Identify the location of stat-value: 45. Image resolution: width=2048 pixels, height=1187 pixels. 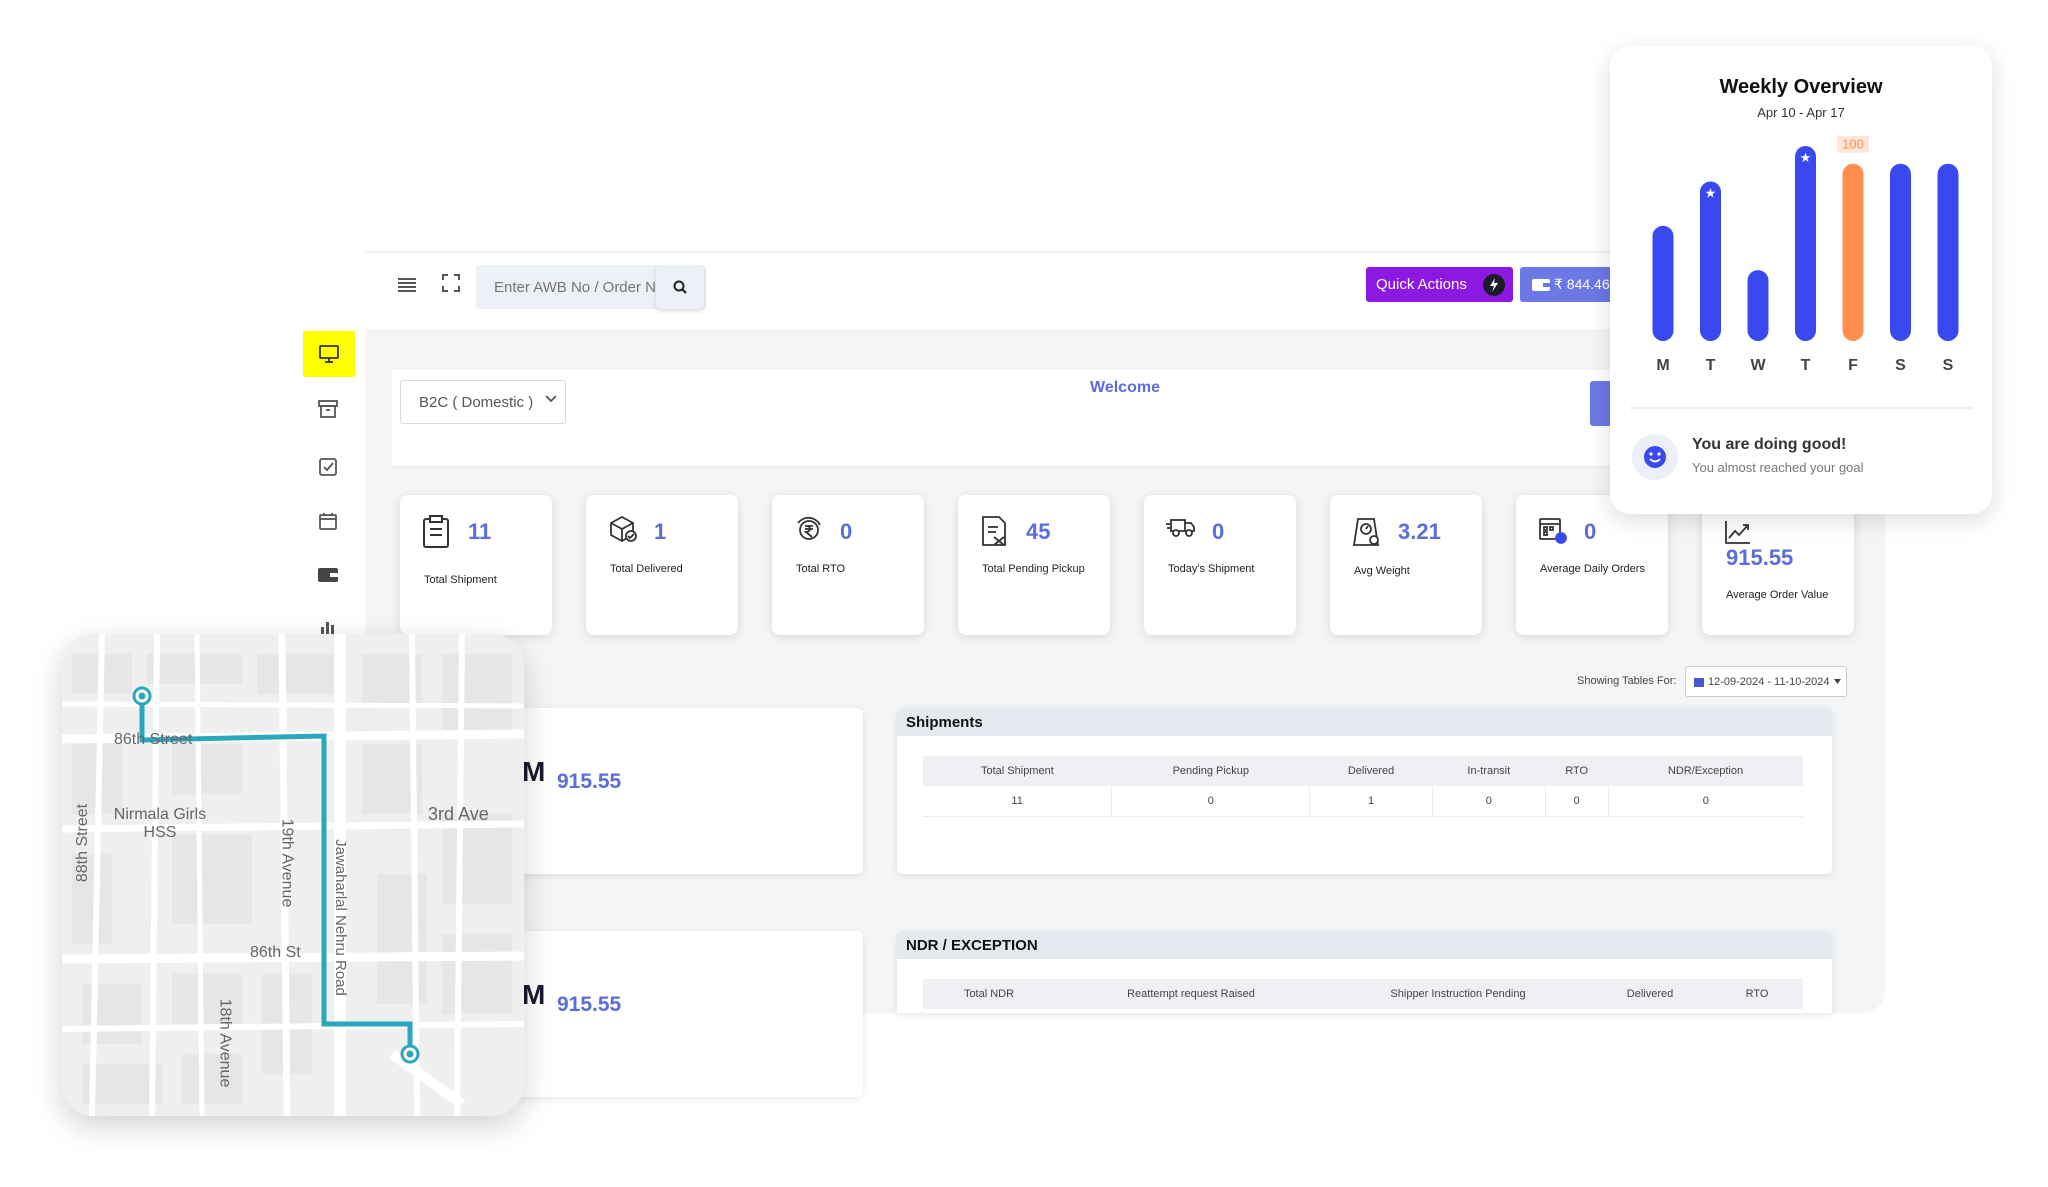
(1038, 531).